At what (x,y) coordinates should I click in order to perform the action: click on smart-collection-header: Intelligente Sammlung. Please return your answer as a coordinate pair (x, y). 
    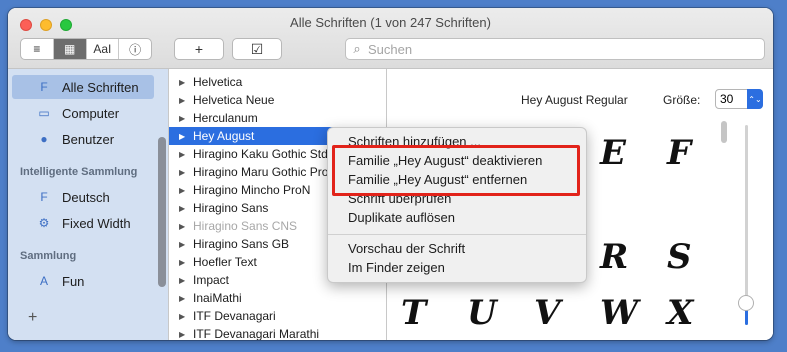
    Looking at the image, I should click on (79, 172).